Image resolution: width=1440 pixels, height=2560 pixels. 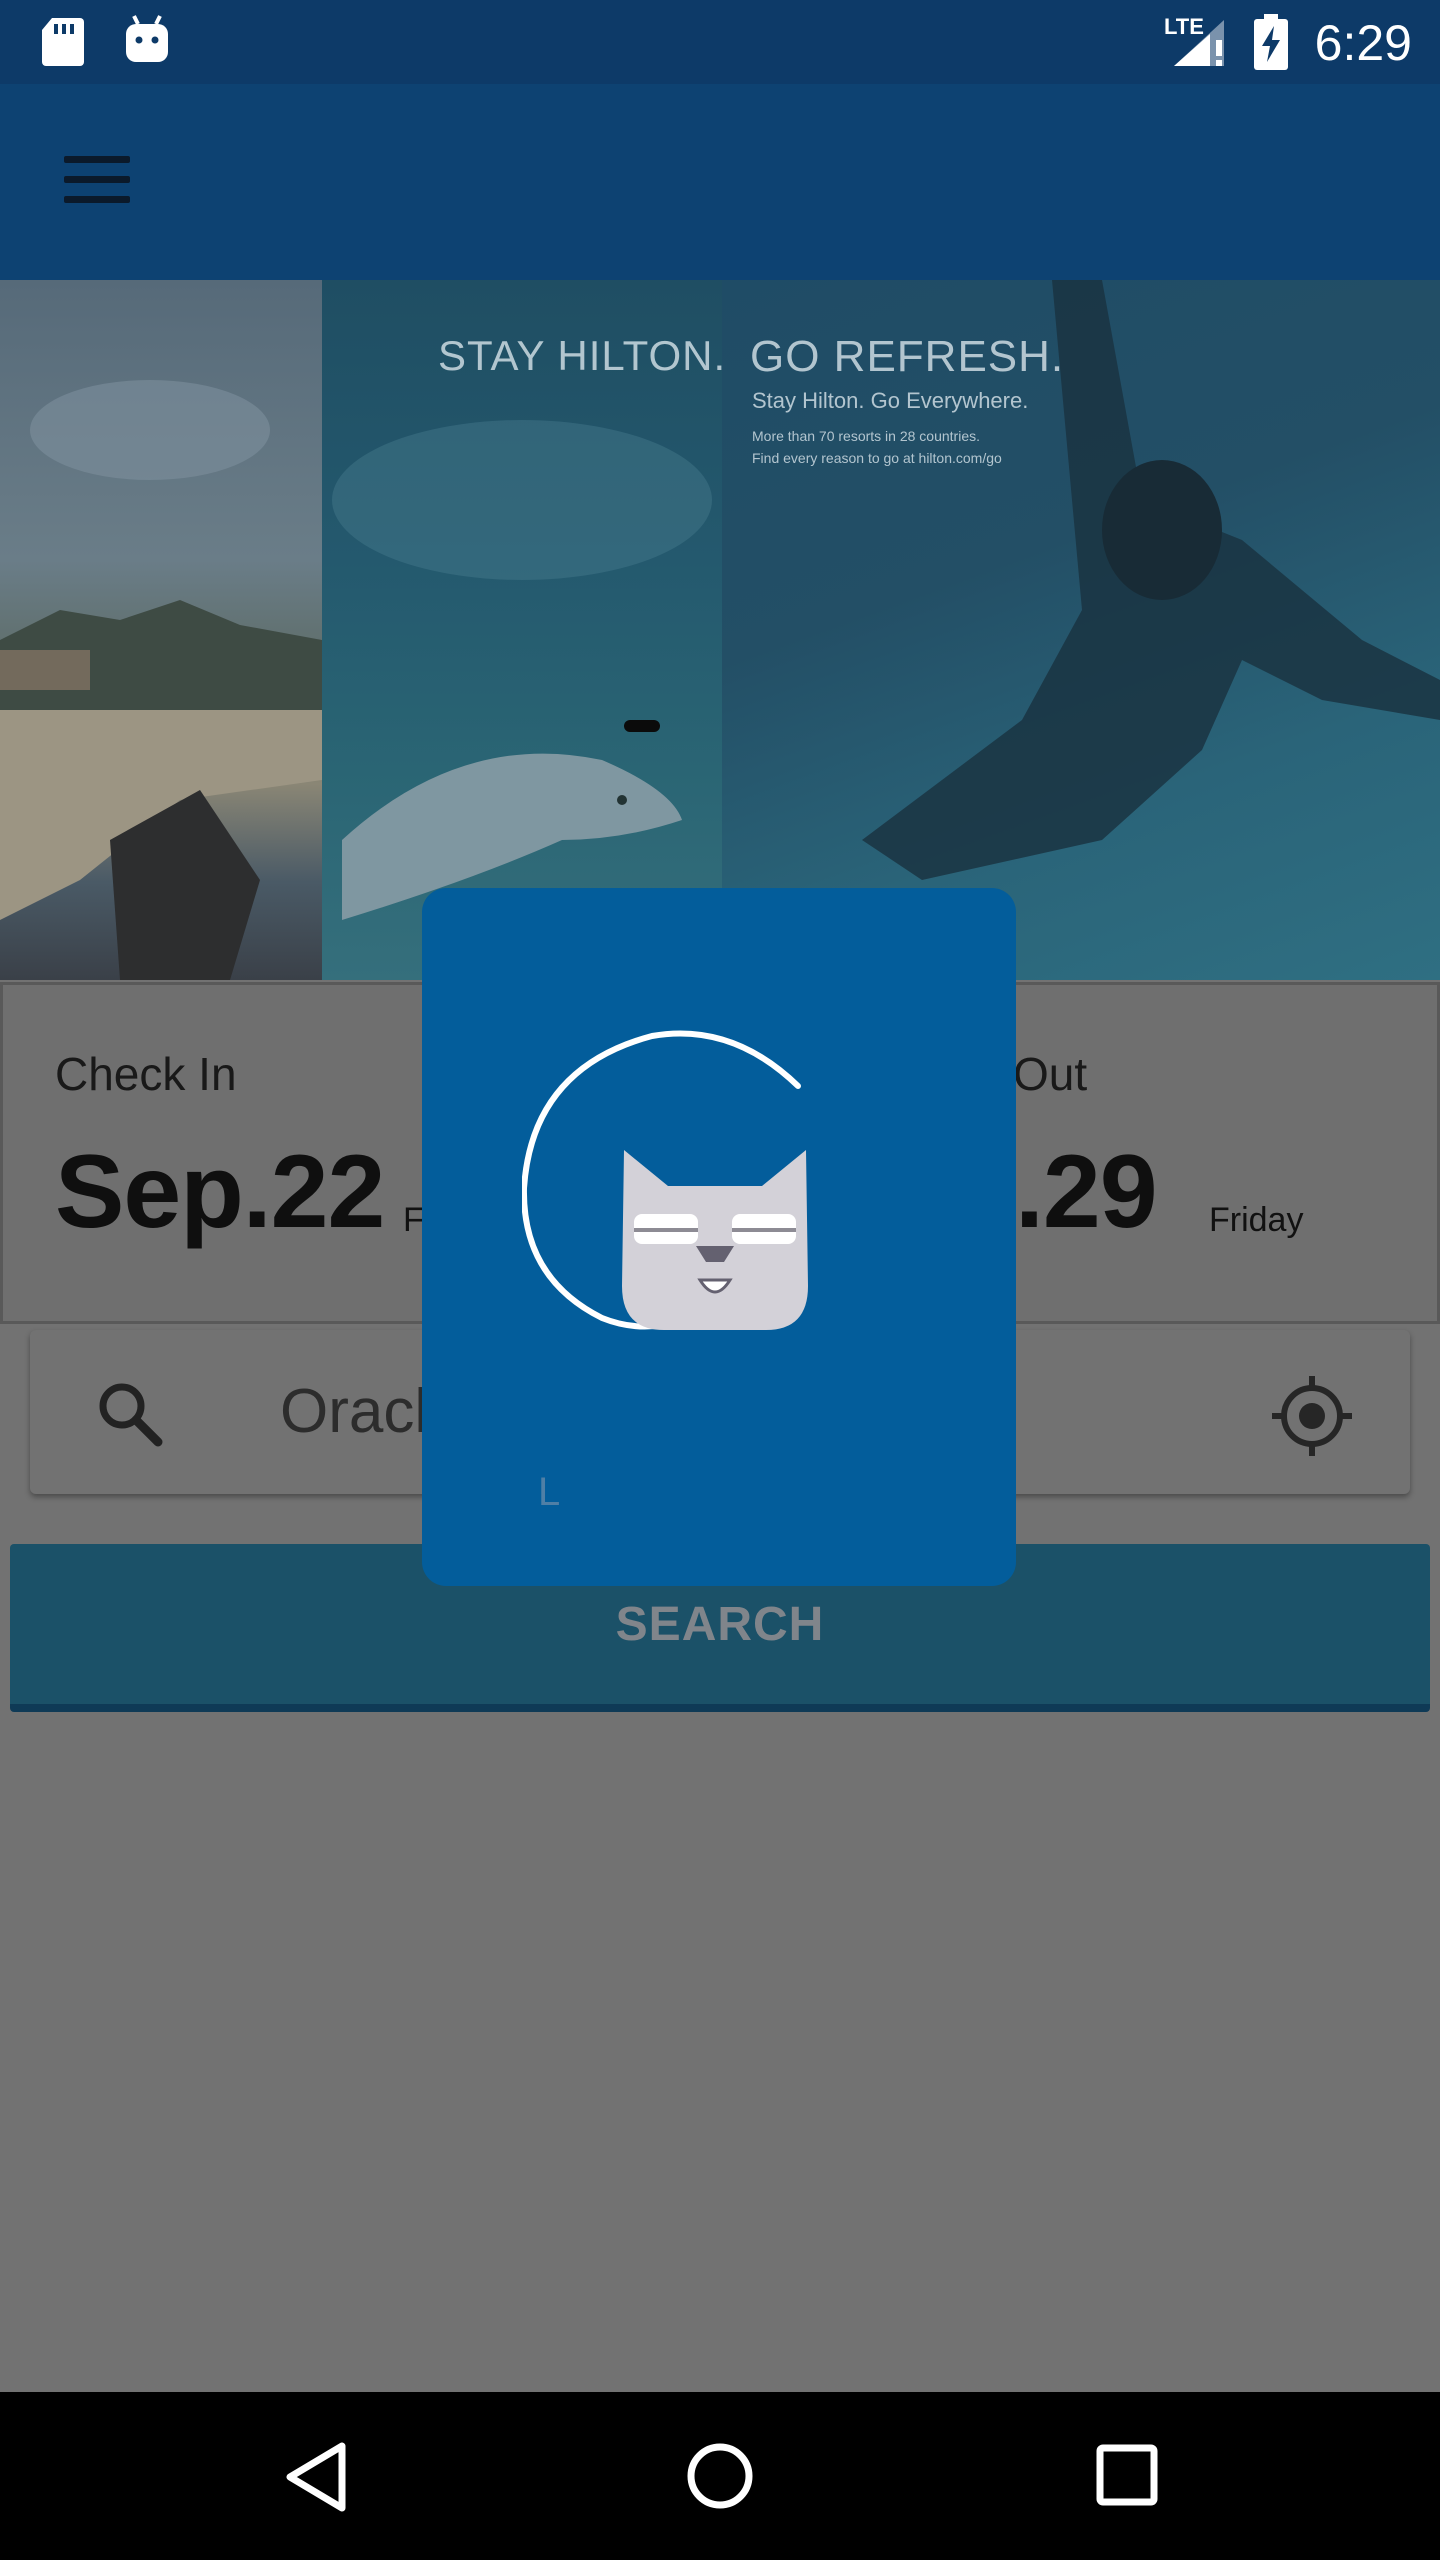 I want to click on navigation-bar, so click(x=720, y=2476).